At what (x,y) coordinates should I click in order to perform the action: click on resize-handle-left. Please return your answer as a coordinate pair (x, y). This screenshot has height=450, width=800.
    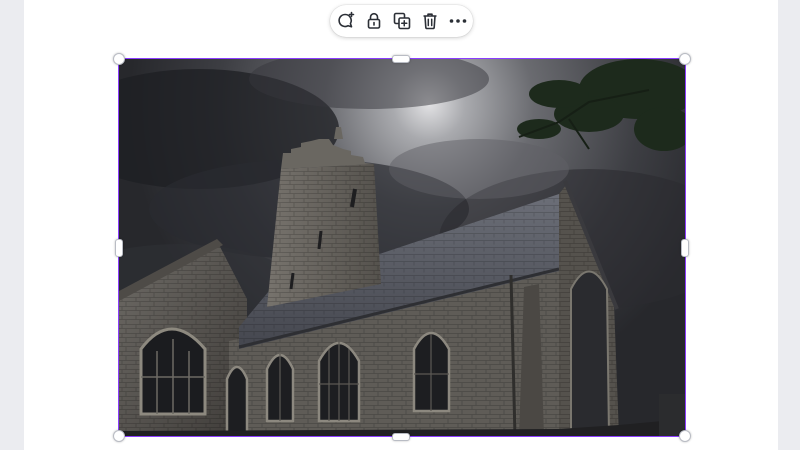
    Looking at the image, I should click on (119, 248).